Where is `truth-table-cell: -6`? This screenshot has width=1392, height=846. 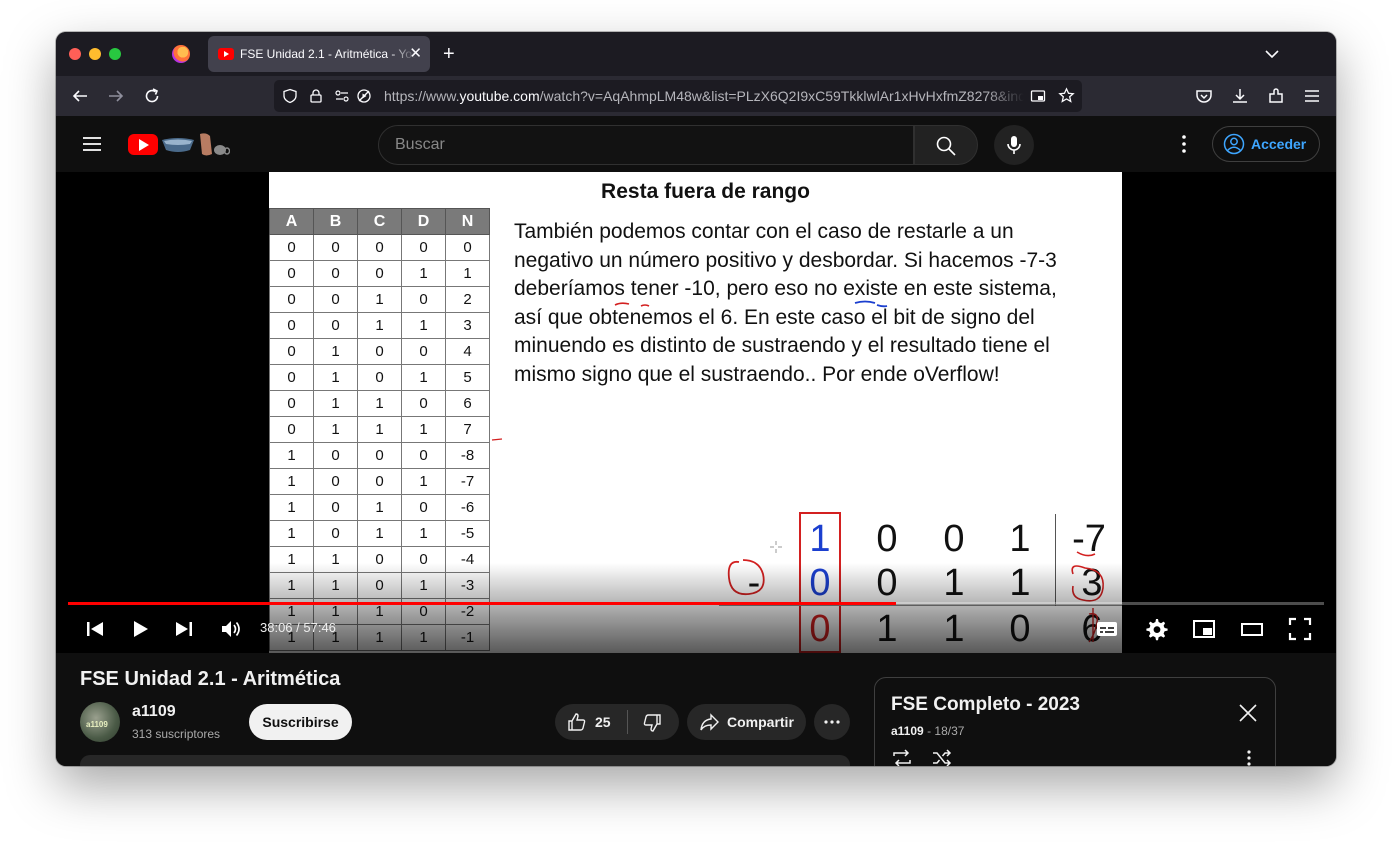
truth-table-cell: -6 is located at coordinates (467, 507).